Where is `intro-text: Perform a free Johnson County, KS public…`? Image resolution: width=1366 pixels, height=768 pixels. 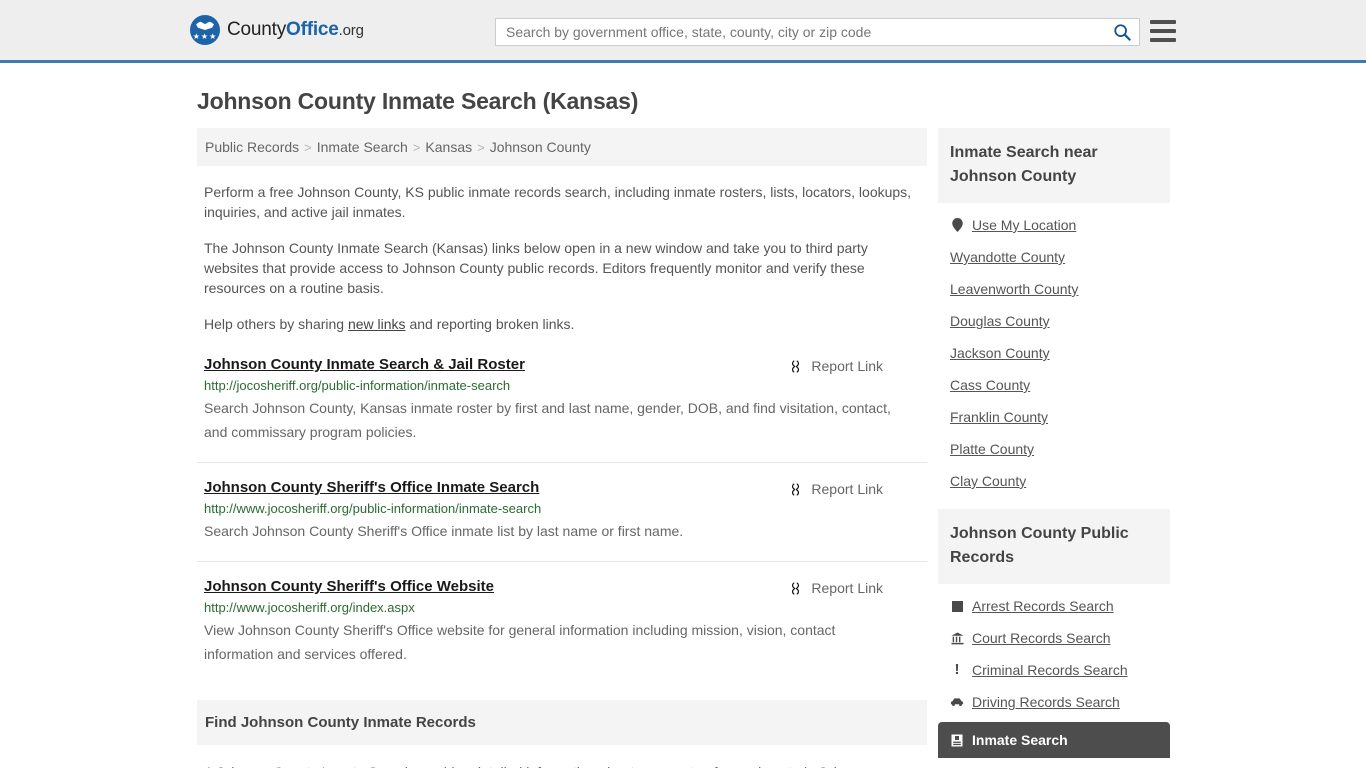
intro-text: Perform a free Johnson County, KS public… is located at coordinates (562, 258).